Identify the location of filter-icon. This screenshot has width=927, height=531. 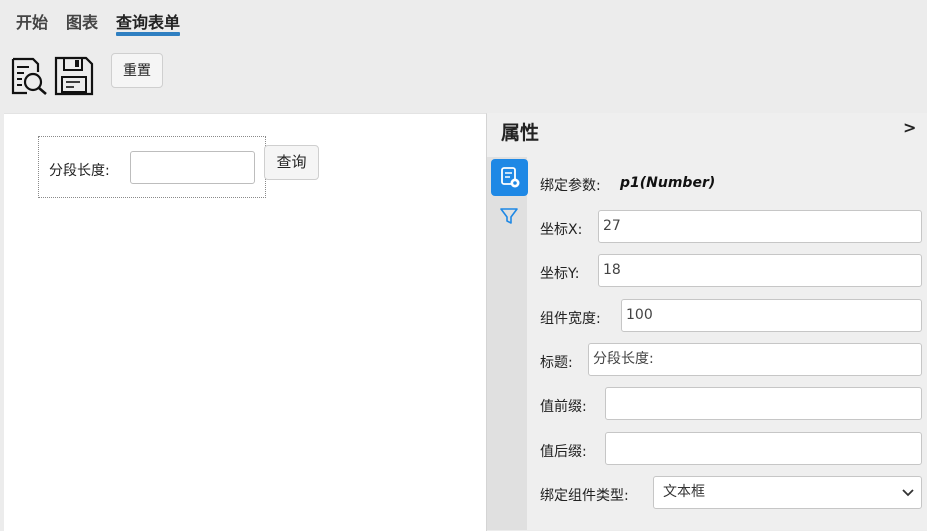
(509, 216).